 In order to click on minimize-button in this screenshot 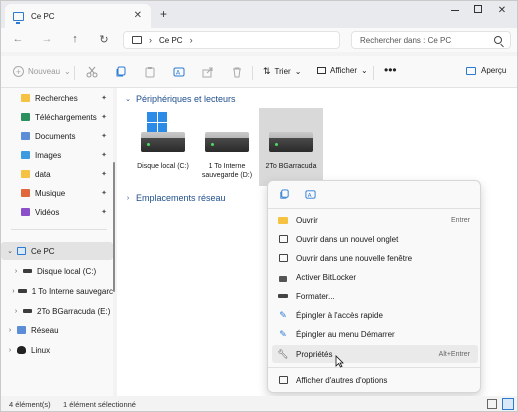, I will do `click(455, 10)`.